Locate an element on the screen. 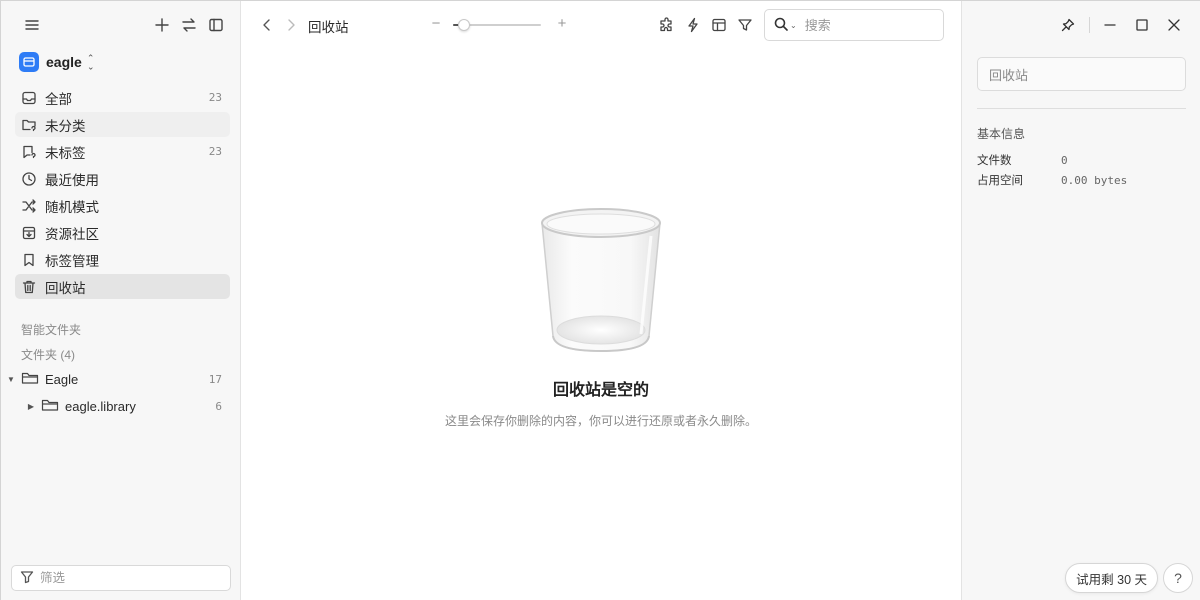 This screenshot has height=600, width=1200. folder-eagle: ▼ Eagle 17 is located at coordinates (120, 379).